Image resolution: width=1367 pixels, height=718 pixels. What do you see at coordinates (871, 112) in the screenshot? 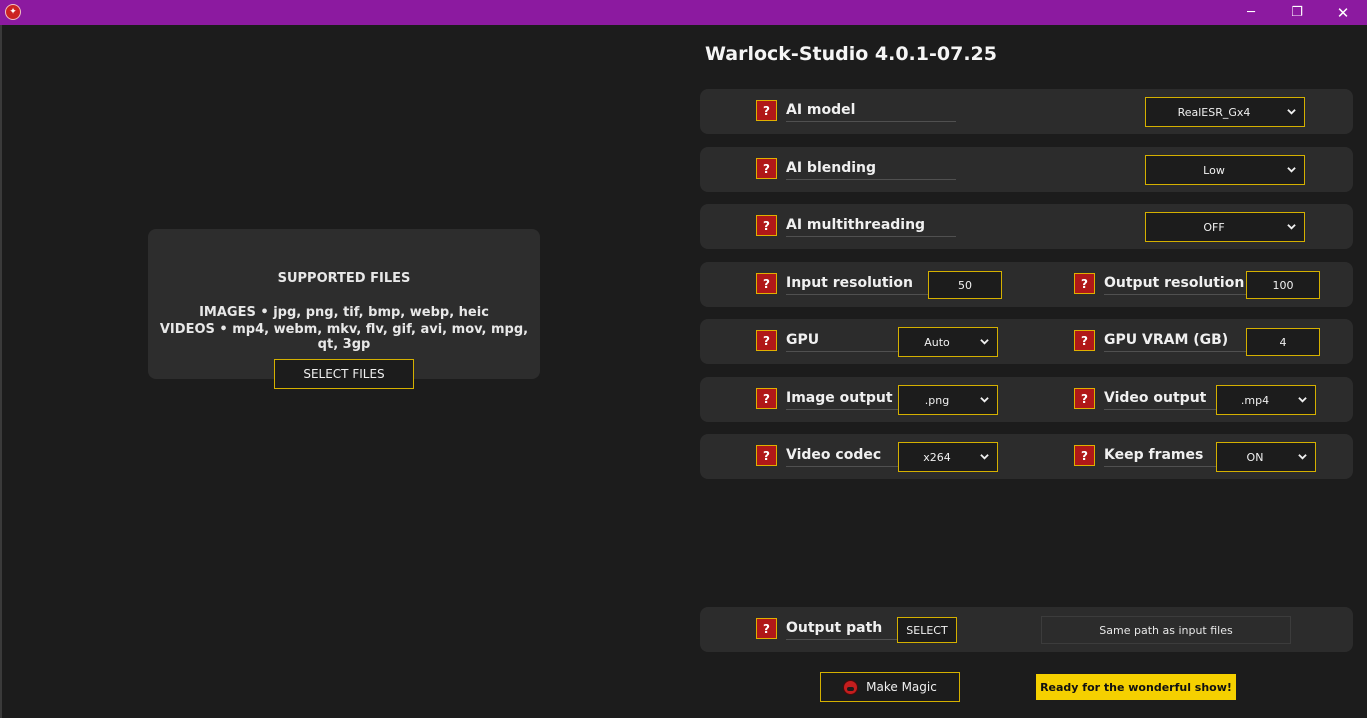
I see `ai-model-label: AI model` at bounding box center [871, 112].